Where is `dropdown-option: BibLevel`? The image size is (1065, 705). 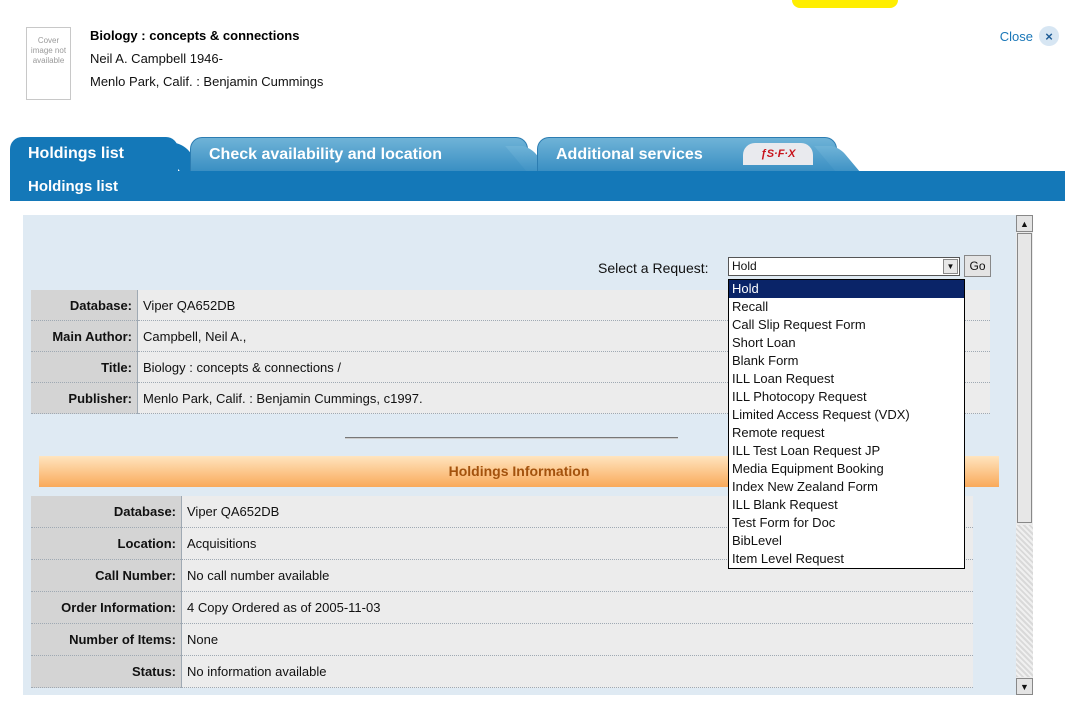
dropdown-option: BibLevel is located at coordinates (846, 541).